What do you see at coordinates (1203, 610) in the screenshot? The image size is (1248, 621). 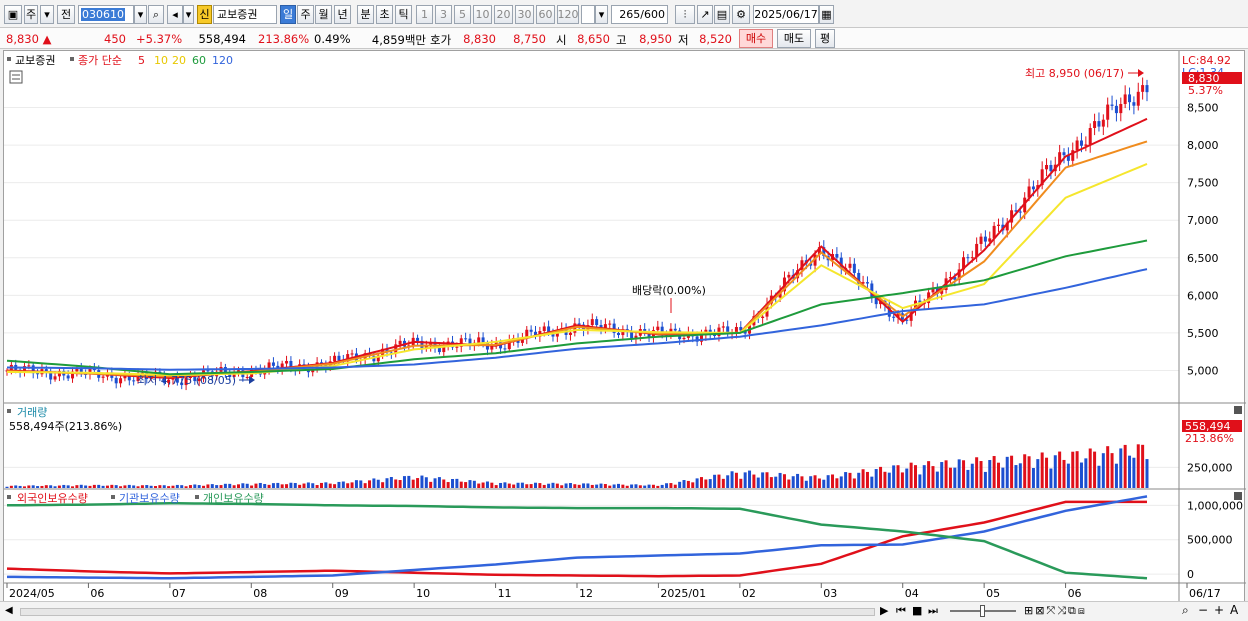 I see `zoom-out-icon: −` at bounding box center [1203, 610].